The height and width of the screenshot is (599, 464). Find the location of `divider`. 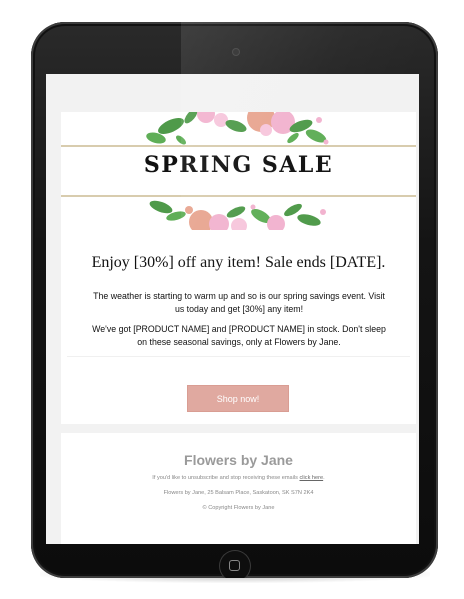

divider is located at coordinates (238, 356).